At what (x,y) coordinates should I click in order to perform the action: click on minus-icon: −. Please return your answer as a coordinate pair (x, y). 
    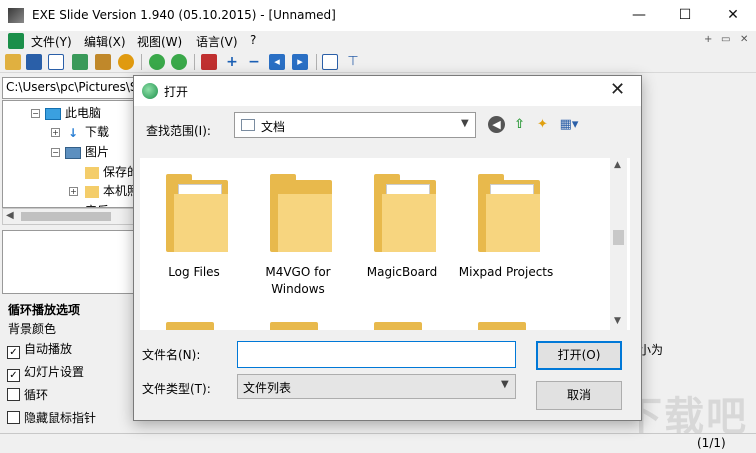
    Looking at the image, I should click on (254, 62).